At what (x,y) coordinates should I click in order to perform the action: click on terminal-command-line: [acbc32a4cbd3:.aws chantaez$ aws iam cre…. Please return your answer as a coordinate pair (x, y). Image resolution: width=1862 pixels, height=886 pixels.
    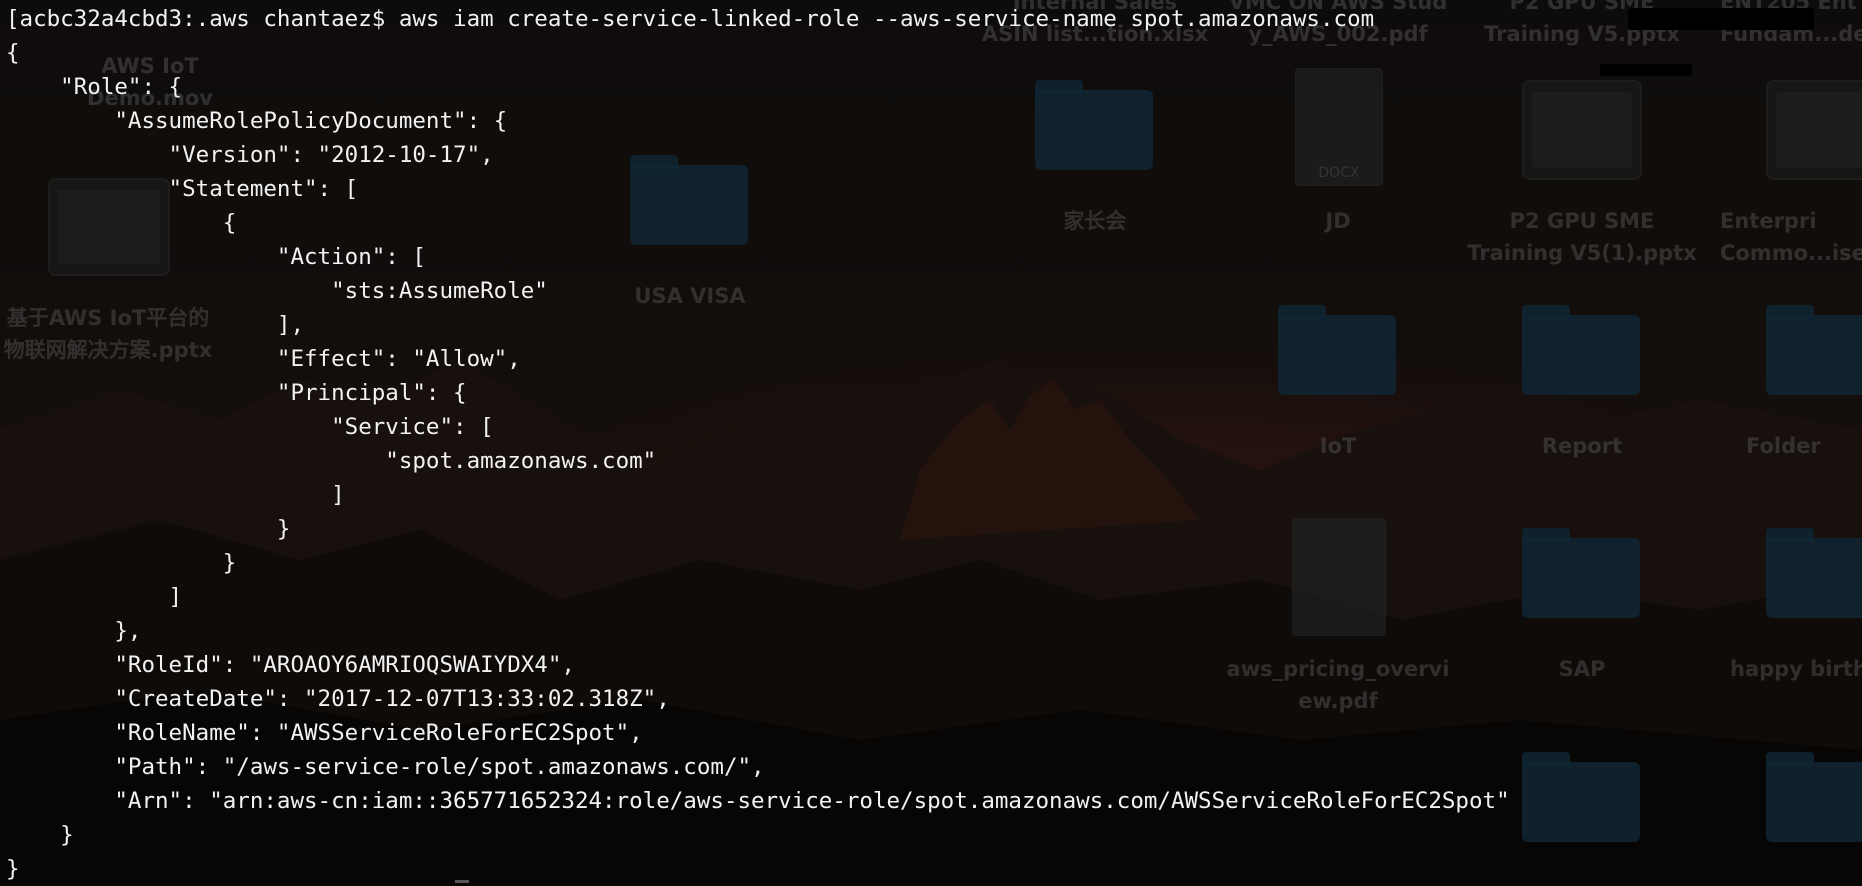
    Looking at the image, I should click on (690, 19).